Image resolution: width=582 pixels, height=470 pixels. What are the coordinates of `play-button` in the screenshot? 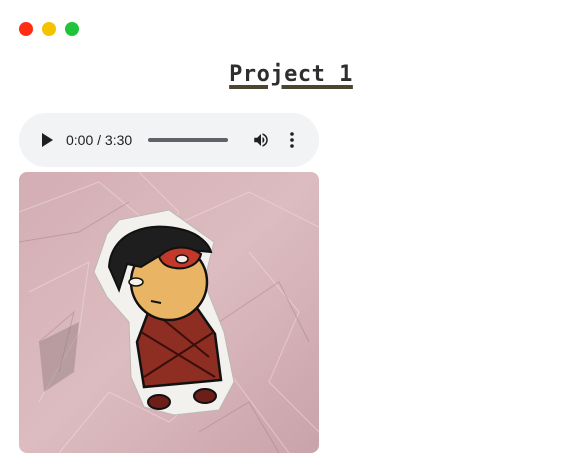 It's located at (47, 140).